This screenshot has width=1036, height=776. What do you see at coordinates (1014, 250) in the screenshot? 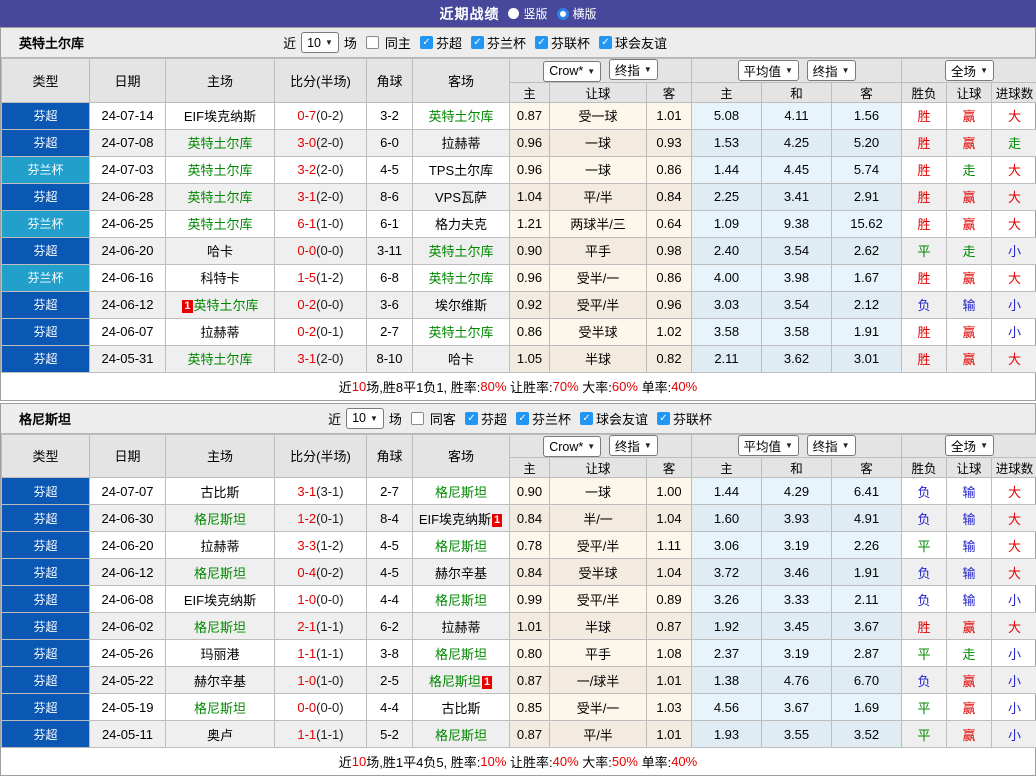
I see `result-goals: 小` at bounding box center [1014, 250].